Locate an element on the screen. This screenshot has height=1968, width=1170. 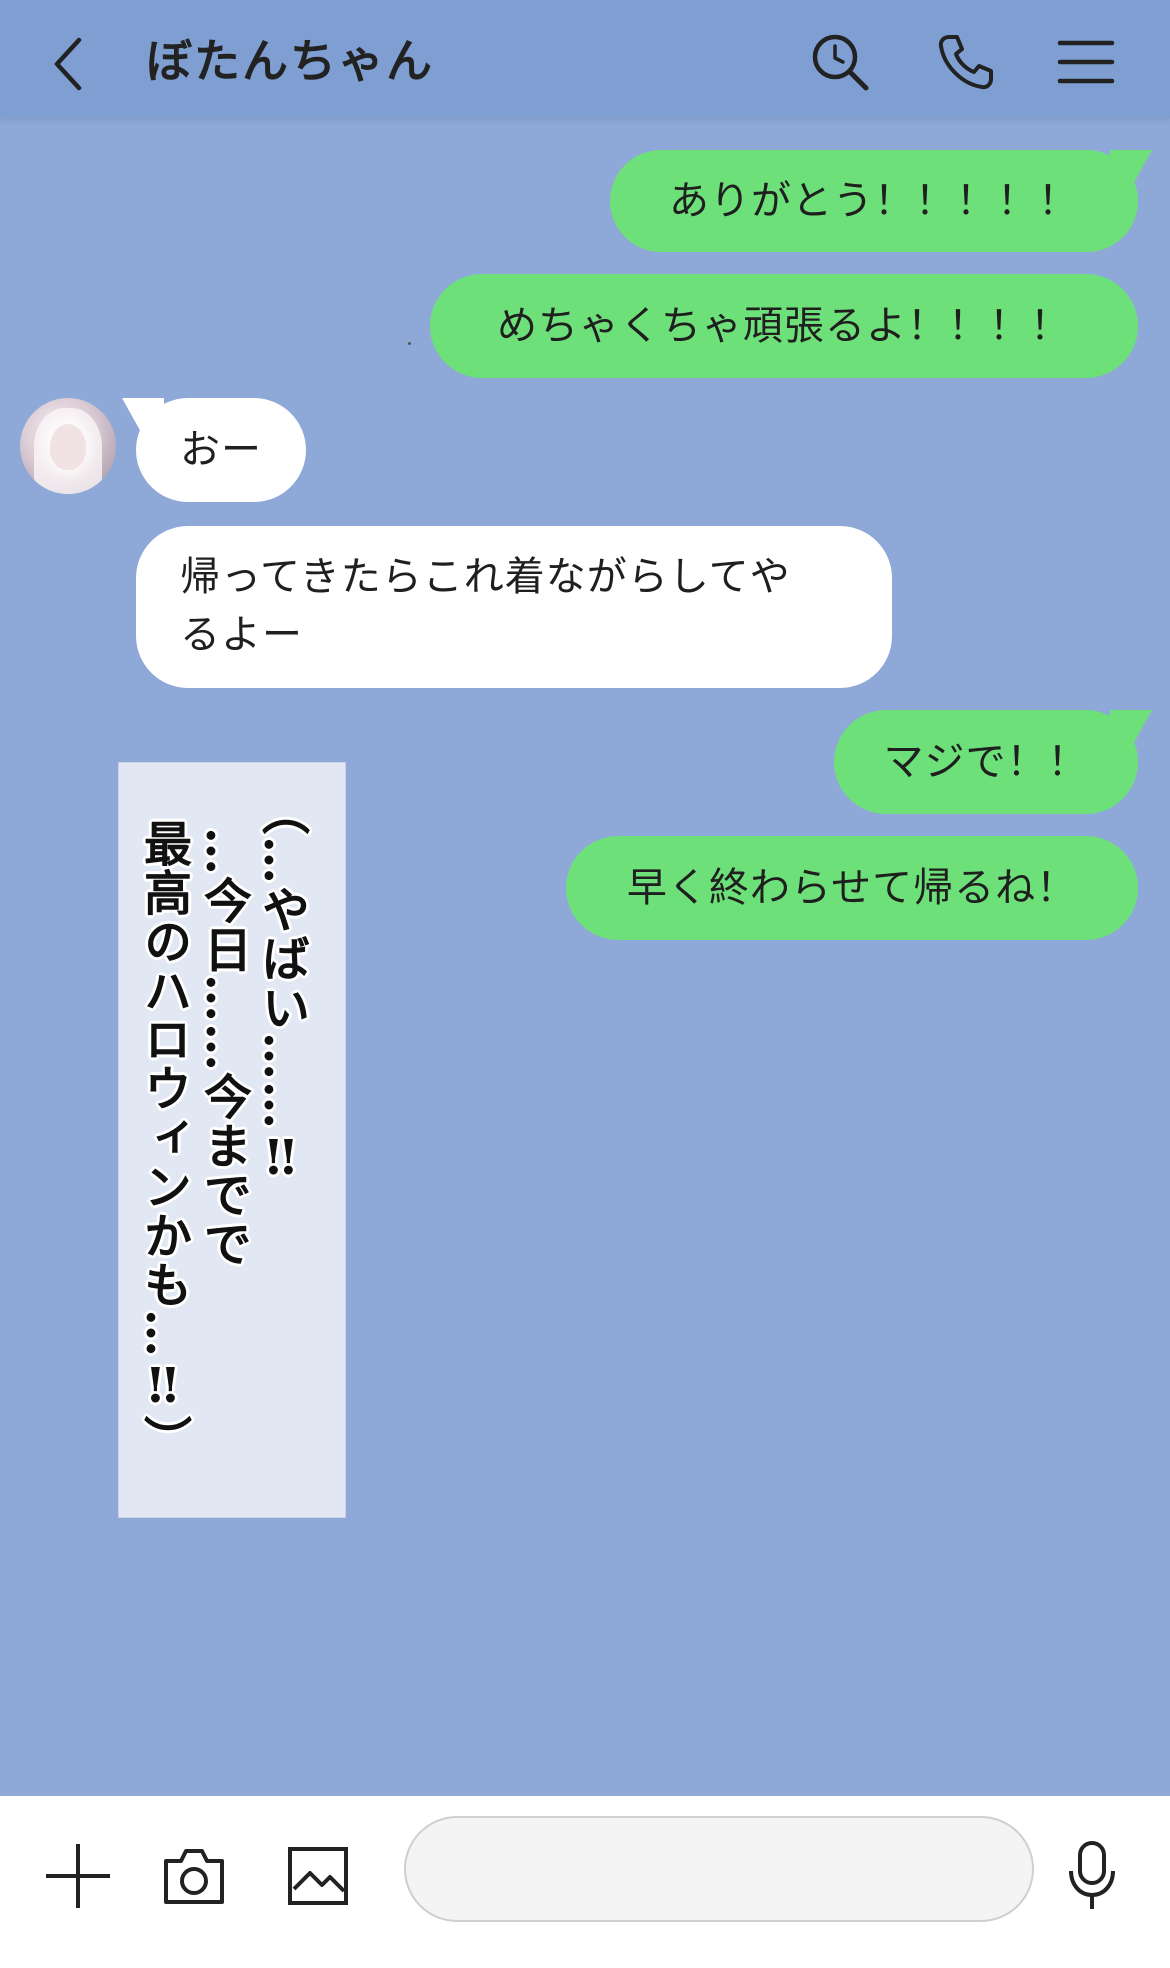
message-line: 帰ってきたらこれ着ながらしてや is located at coordinates (485, 577).